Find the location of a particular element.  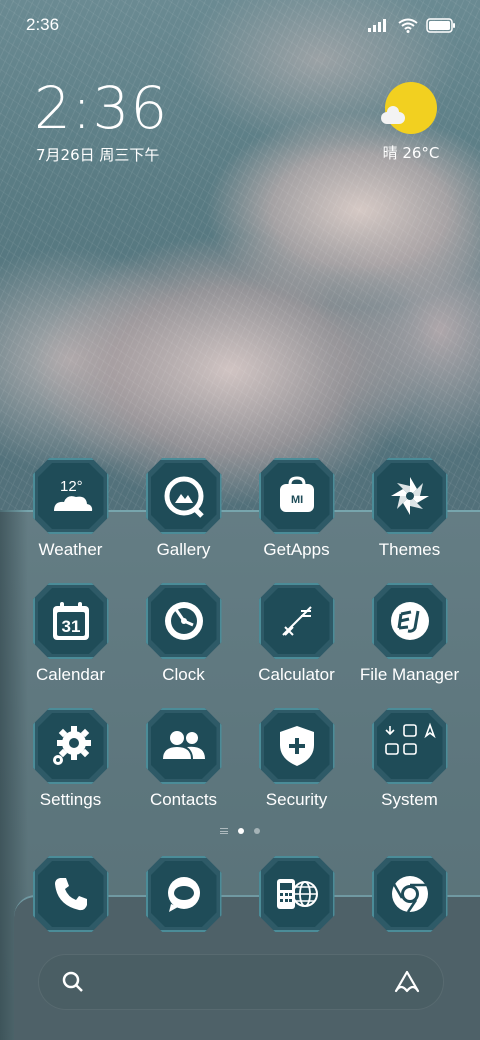

battery-icon is located at coordinates (440, 25).